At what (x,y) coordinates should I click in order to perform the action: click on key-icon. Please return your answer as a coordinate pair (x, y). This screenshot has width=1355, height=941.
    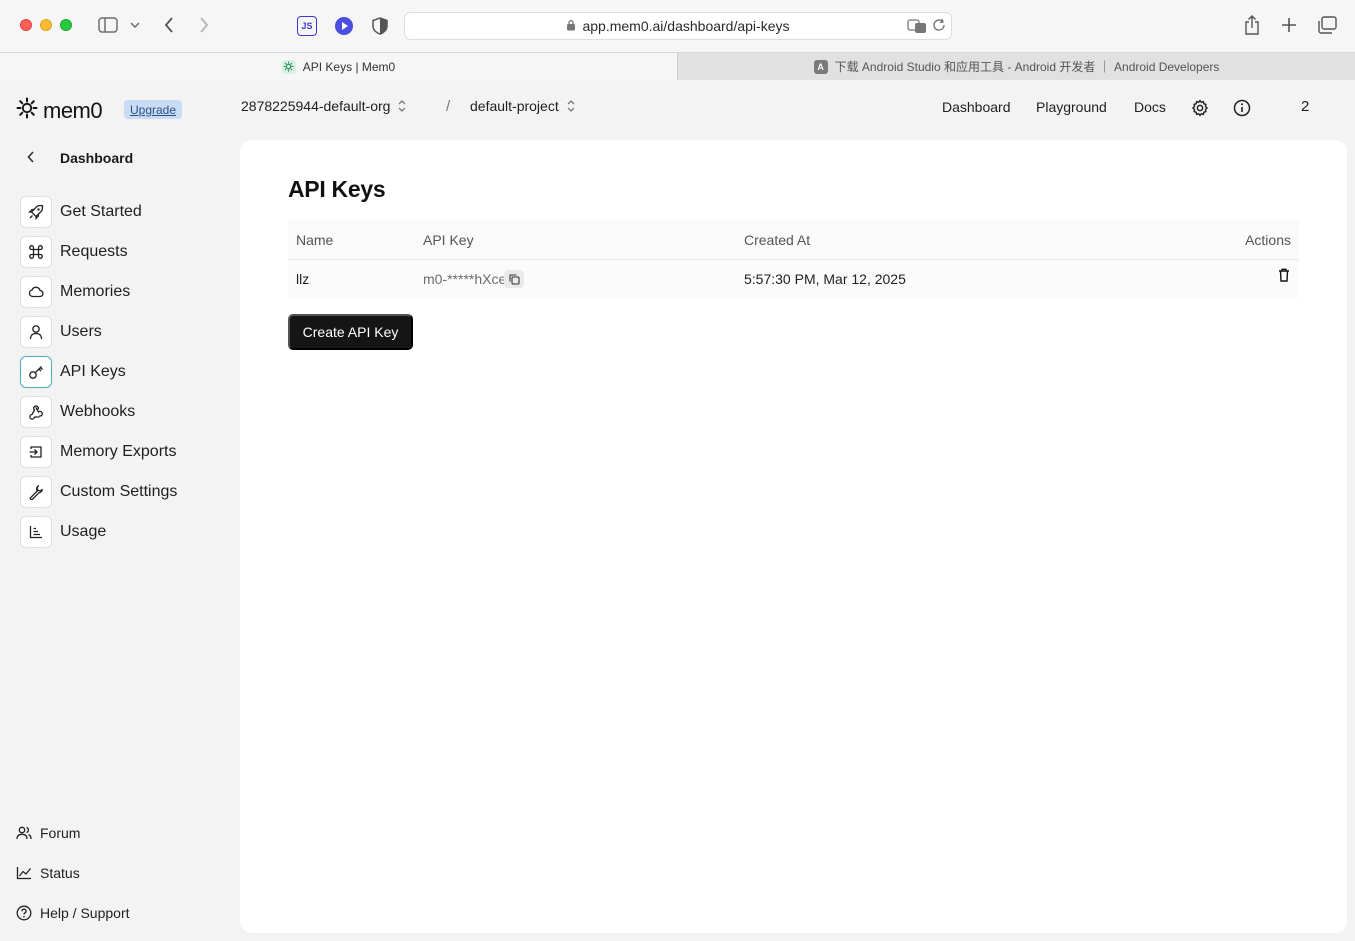
    Looking at the image, I should click on (36, 372).